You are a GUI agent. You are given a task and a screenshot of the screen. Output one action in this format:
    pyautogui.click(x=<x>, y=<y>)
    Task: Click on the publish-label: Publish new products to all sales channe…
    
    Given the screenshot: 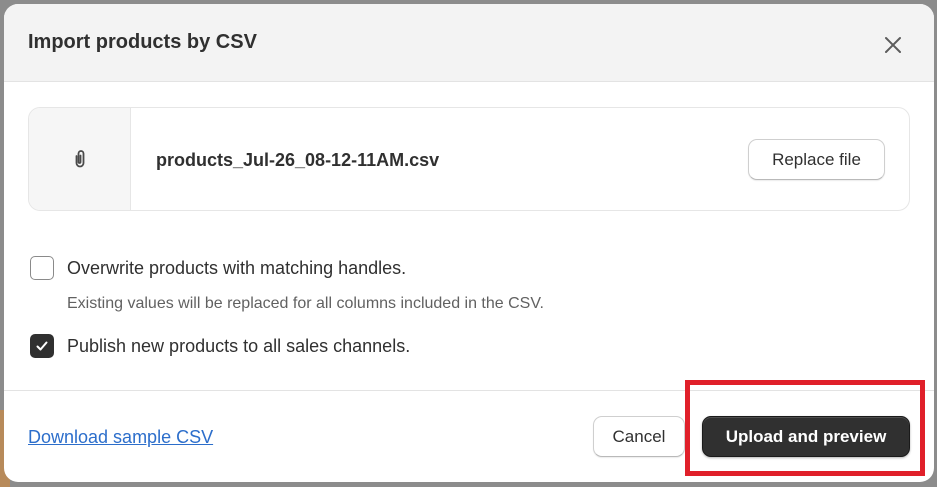 What is the action you would take?
    pyautogui.click(x=238, y=346)
    